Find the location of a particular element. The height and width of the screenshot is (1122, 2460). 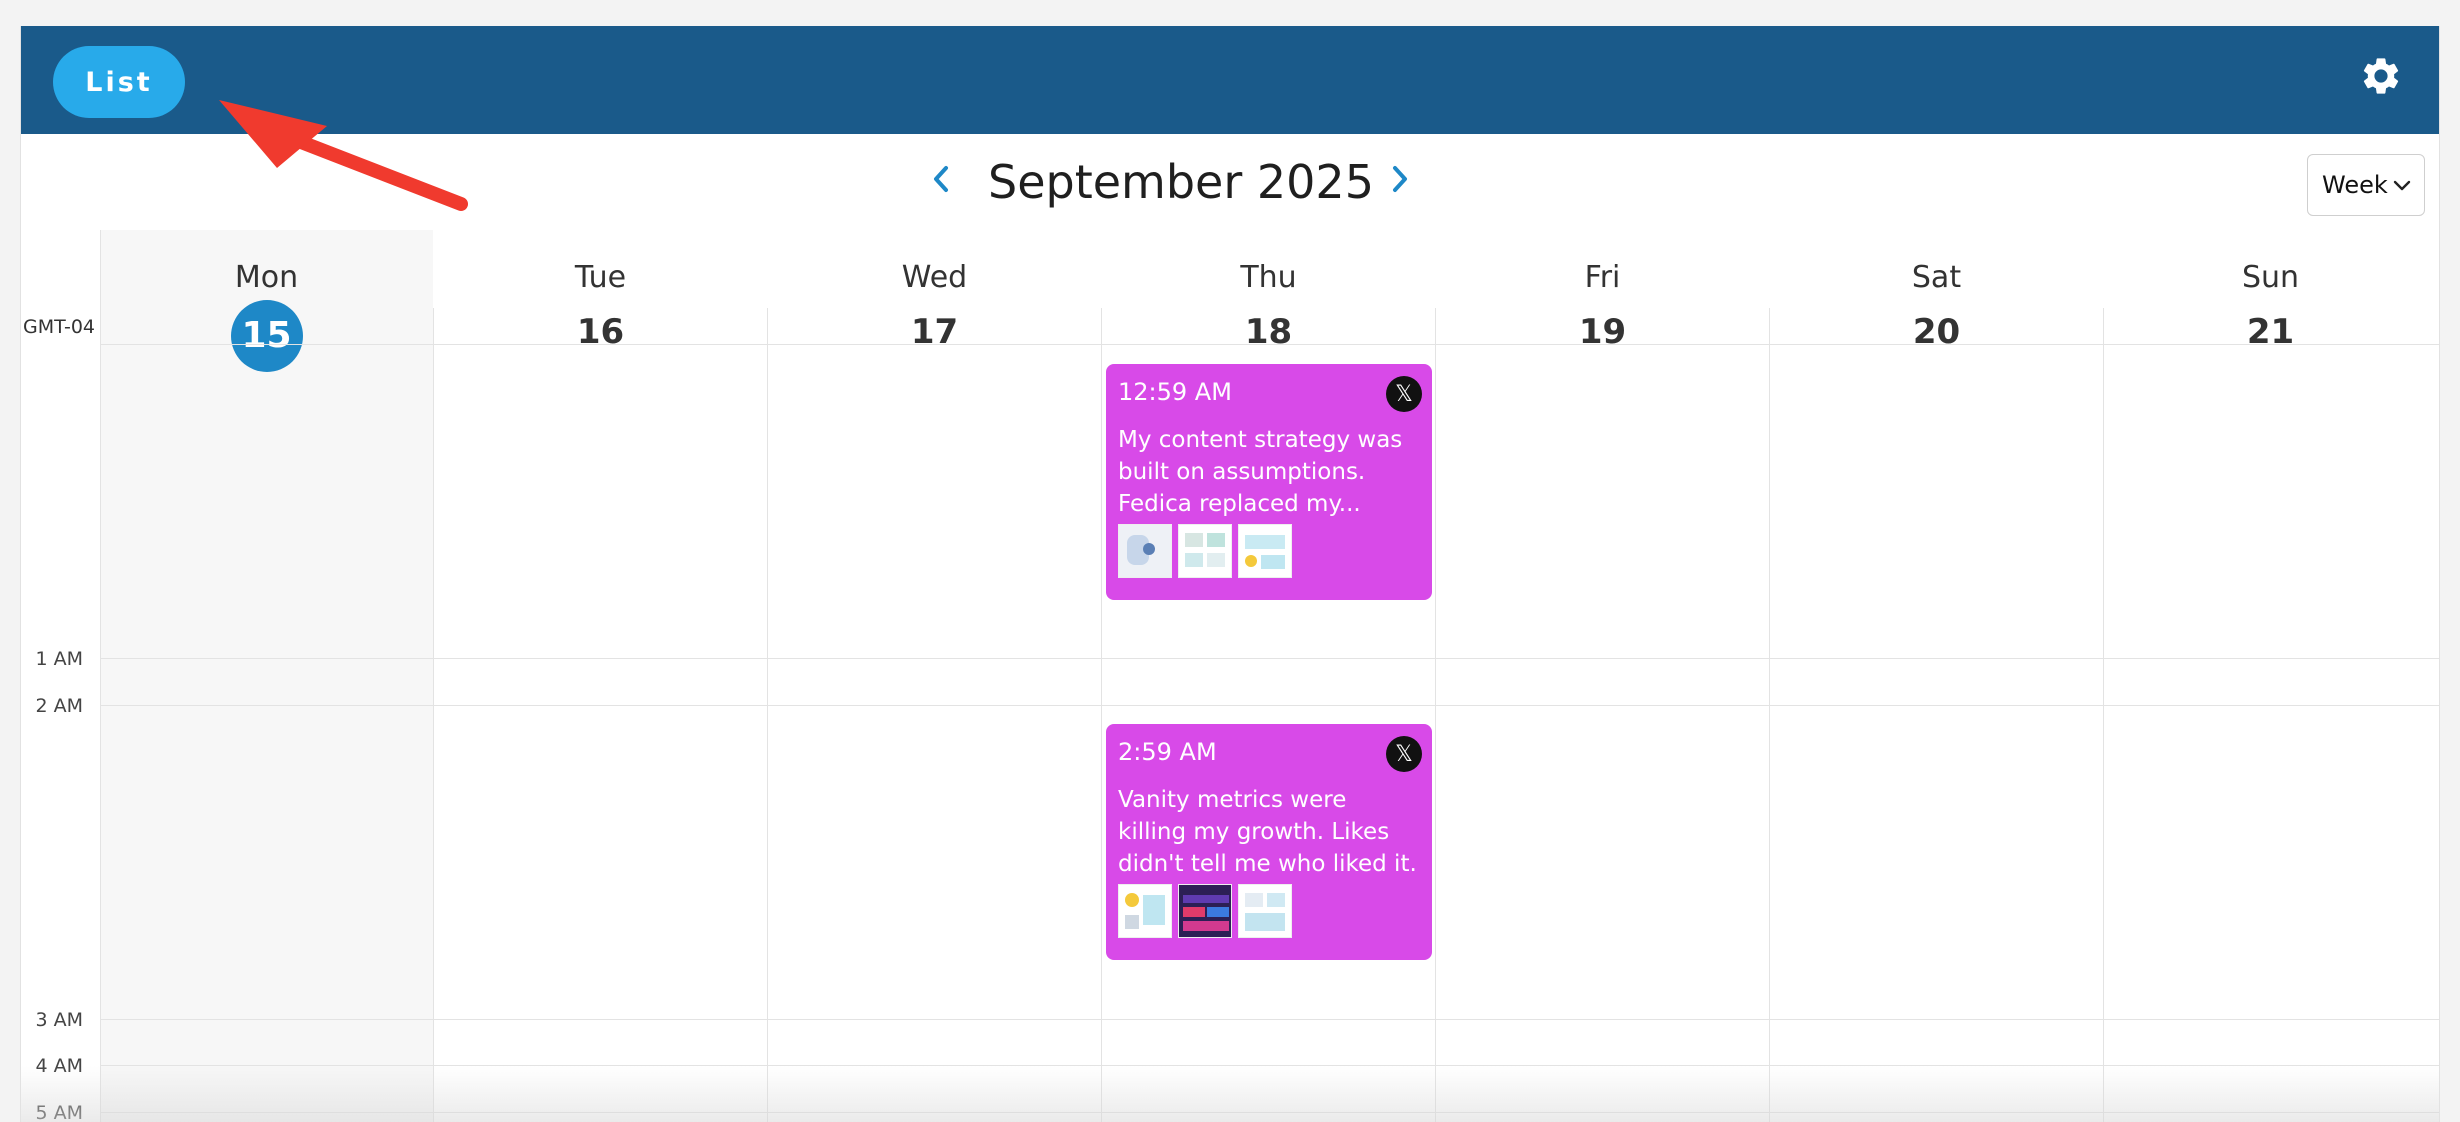

view-select: Week is located at coordinates (2366, 185).